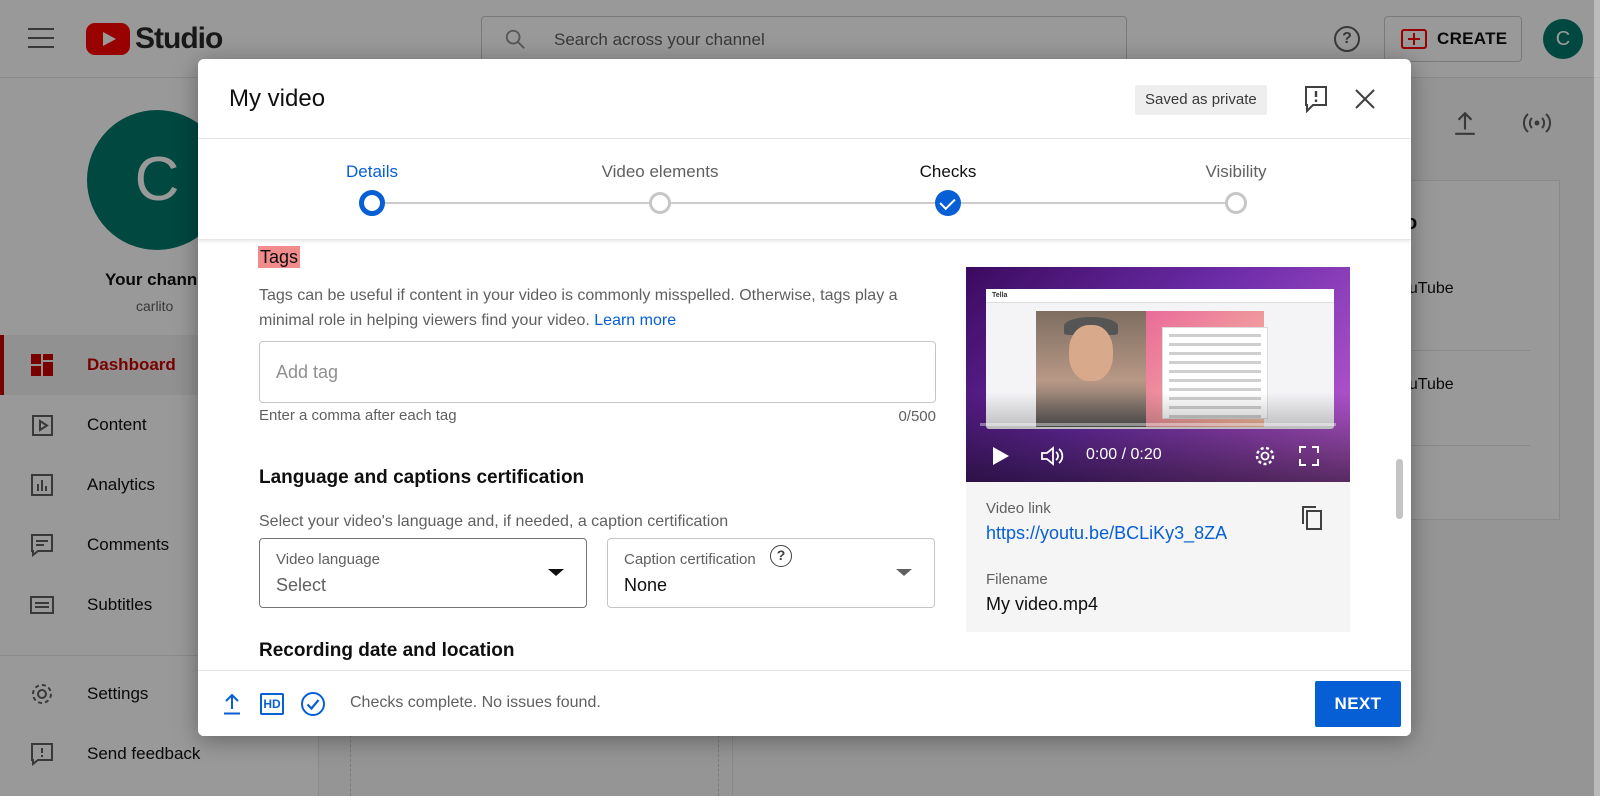 The image size is (1600, 801). What do you see at coordinates (313, 704) in the screenshot?
I see `checks-complete-icon` at bounding box center [313, 704].